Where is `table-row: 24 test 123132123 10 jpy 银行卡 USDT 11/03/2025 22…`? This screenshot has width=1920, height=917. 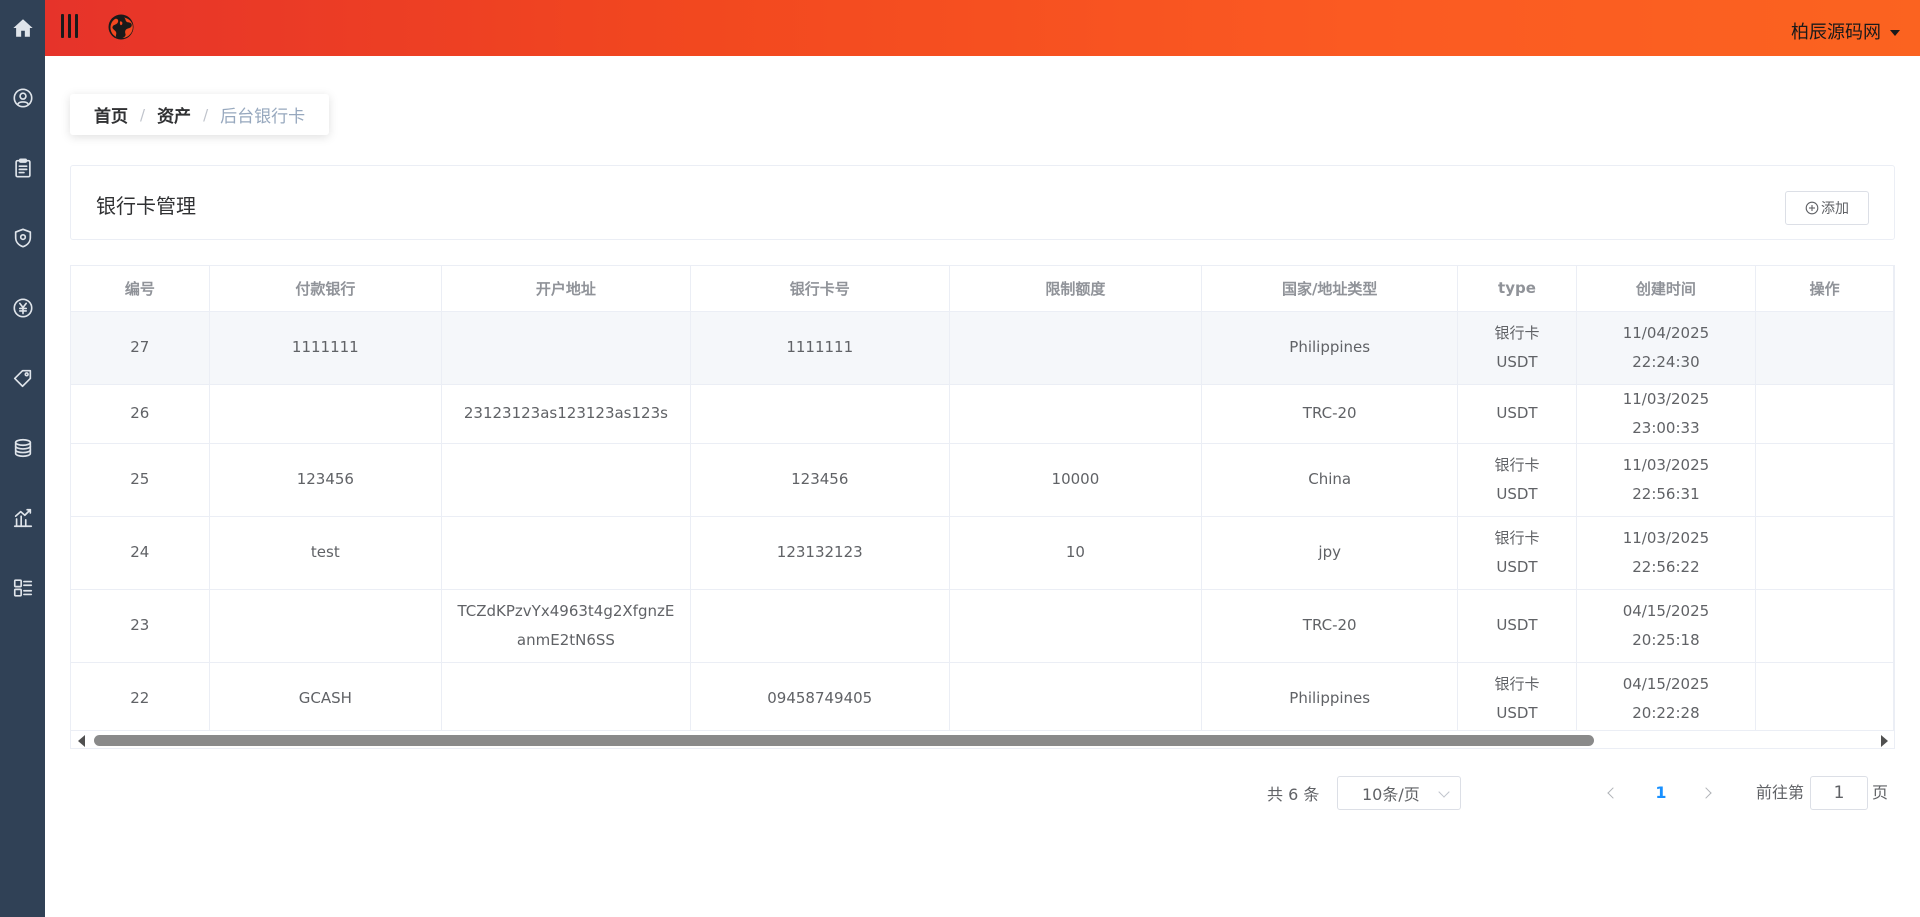
table-row: 24 test 123132123 10 jpy 银行卡 USDT 11/03/2025 22… is located at coordinates (982, 553).